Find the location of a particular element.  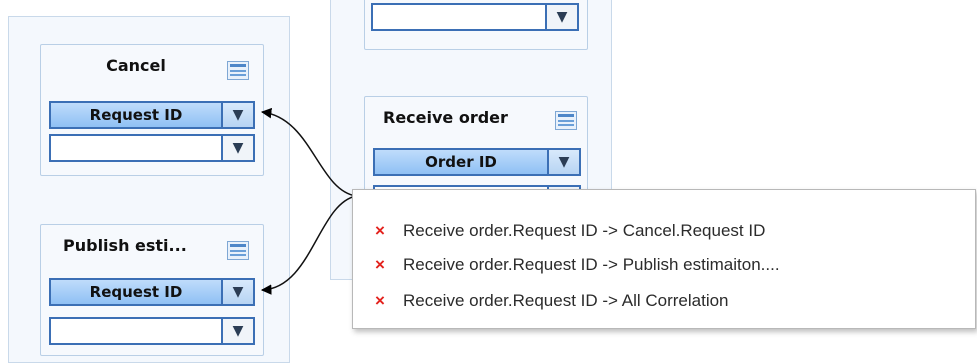

field-value: Order ID is located at coordinates (461, 162).